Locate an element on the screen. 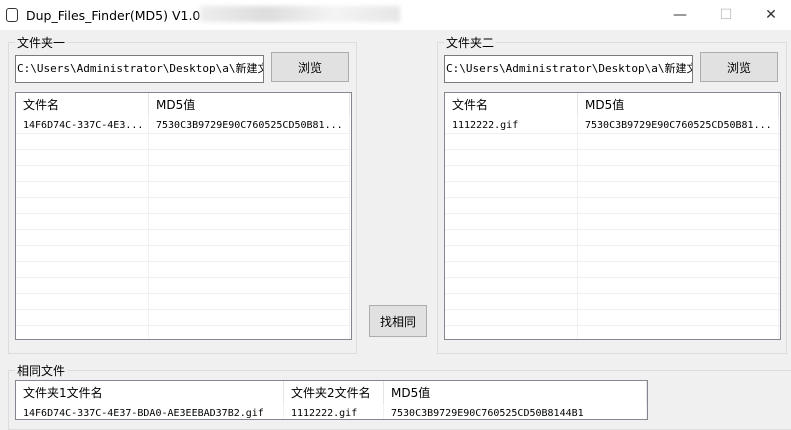 Image resolution: width=791 pixels, height=430 pixels. title-bar: Dup_Files_Finder(MD5) V1.0 — ☐ ✕ is located at coordinates (395, 15).